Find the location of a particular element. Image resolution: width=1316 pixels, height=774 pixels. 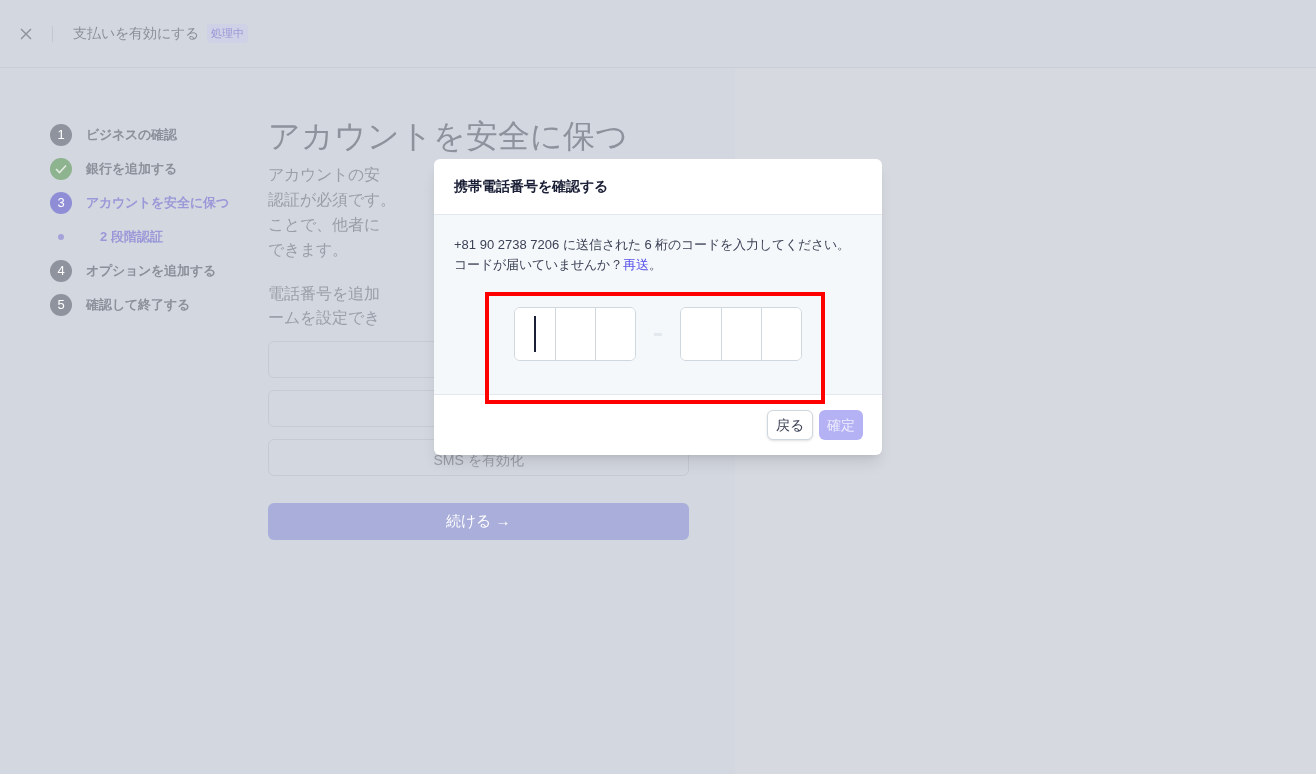

paragraph-line: アカウントの安 is located at coordinates (324, 175).